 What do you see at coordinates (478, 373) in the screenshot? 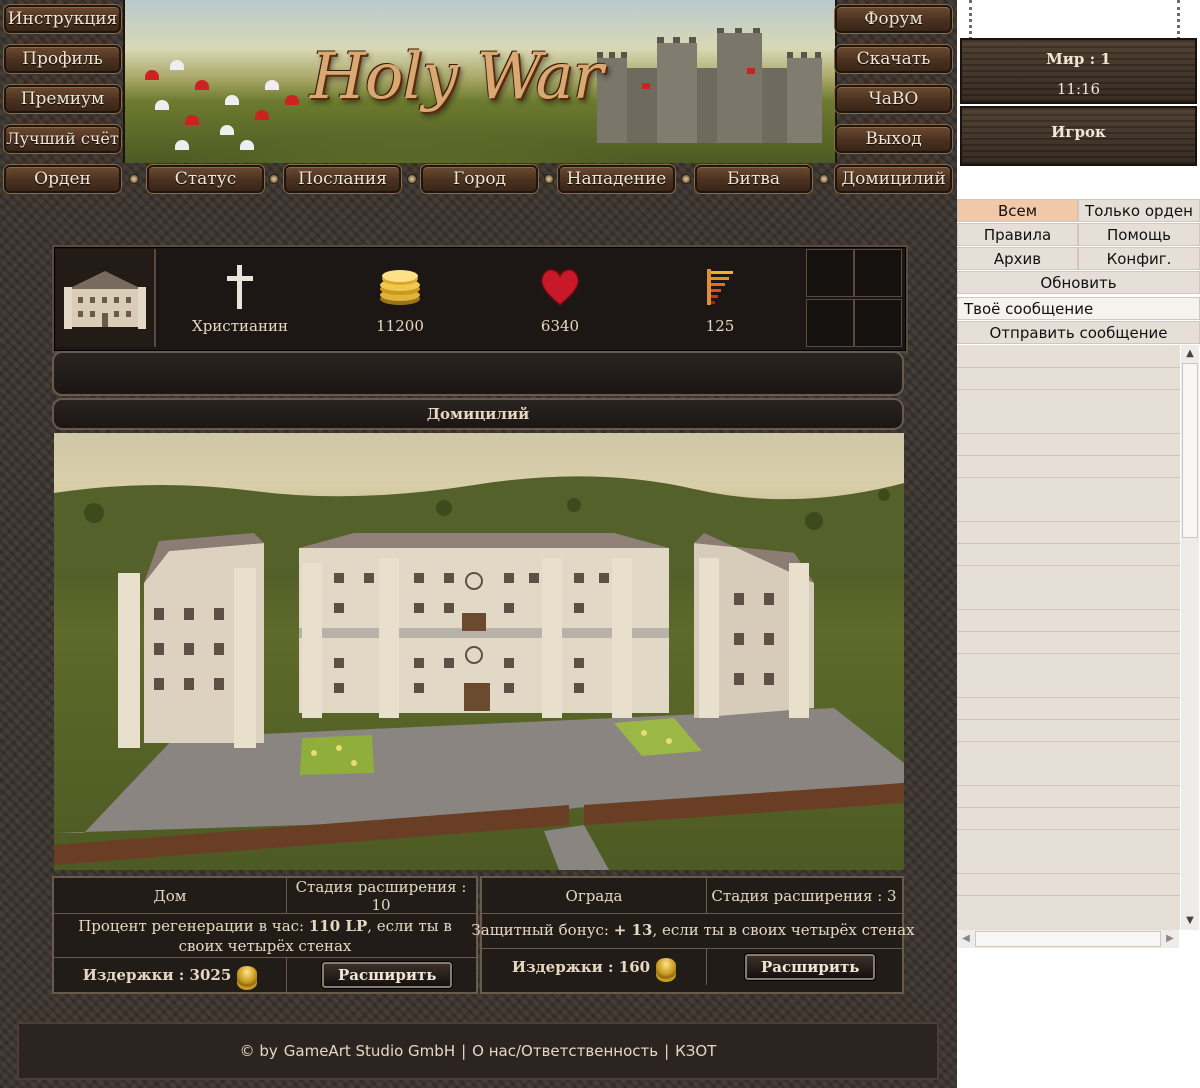
I see `message-panel` at bounding box center [478, 373].